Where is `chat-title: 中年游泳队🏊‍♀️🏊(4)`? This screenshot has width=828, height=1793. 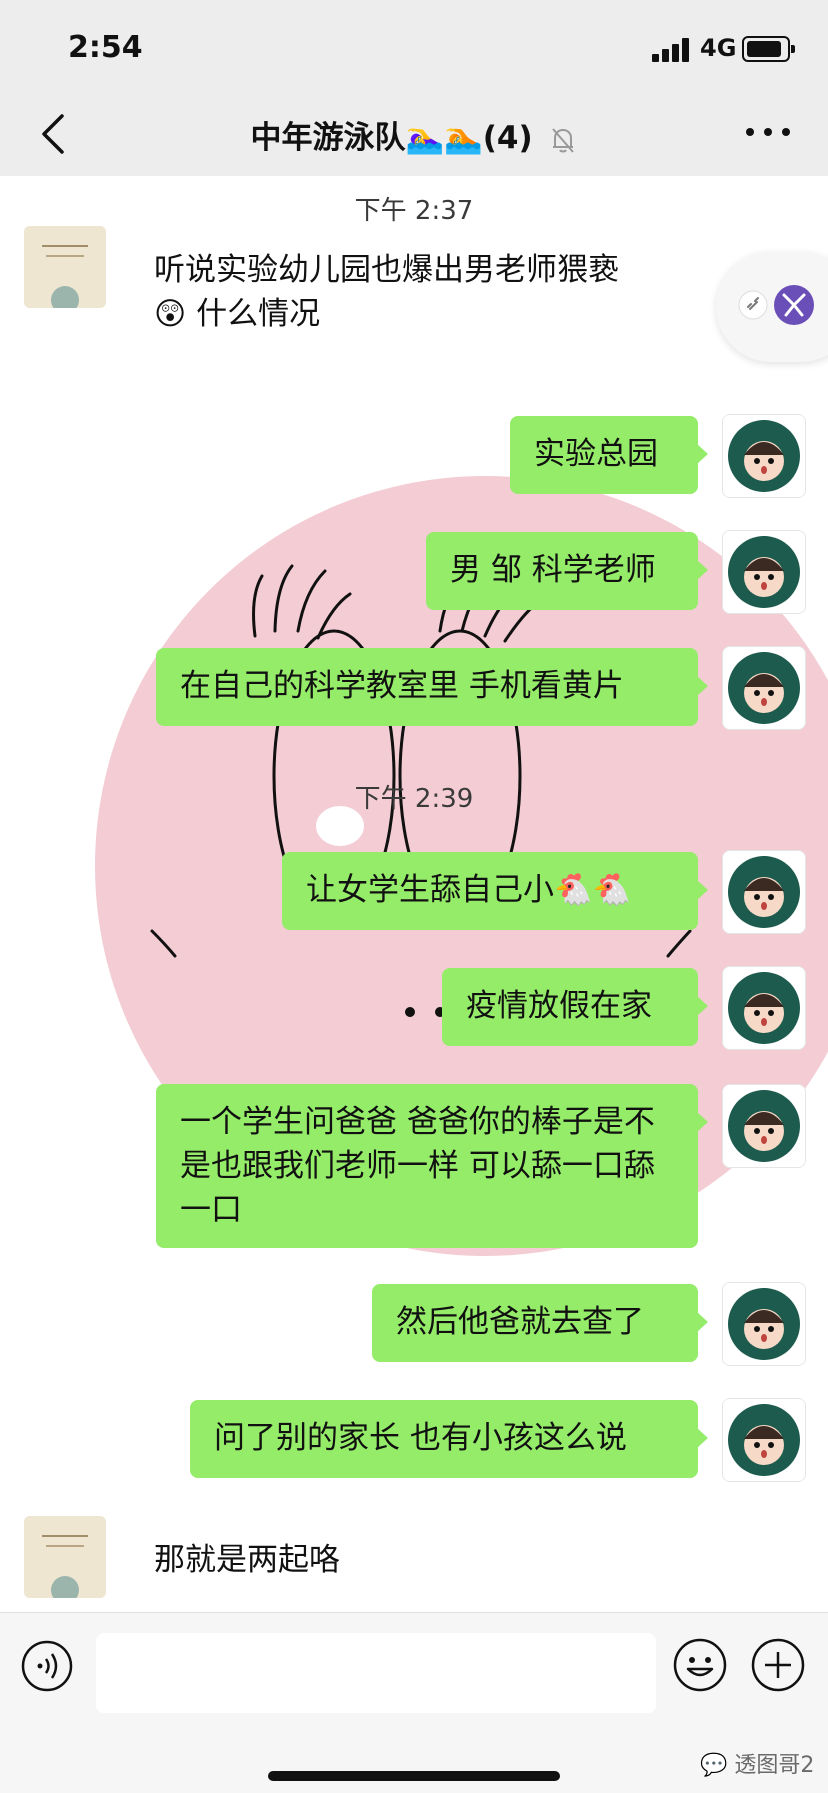 chat-title: 中年游泳队🏊‍♀️🏊(4) is located at coordinates (391, 138).